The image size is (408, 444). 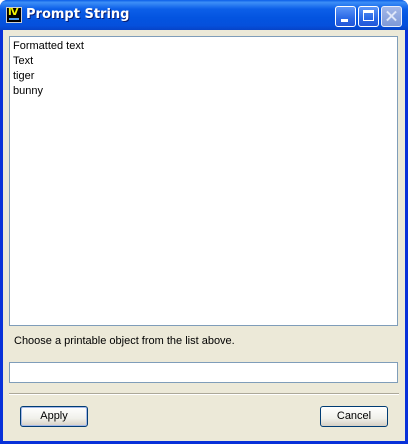 What do you see at coordinates (14, 15) in the screenshot?
I see `app-icon: IV` at bounding box center [14, 15].